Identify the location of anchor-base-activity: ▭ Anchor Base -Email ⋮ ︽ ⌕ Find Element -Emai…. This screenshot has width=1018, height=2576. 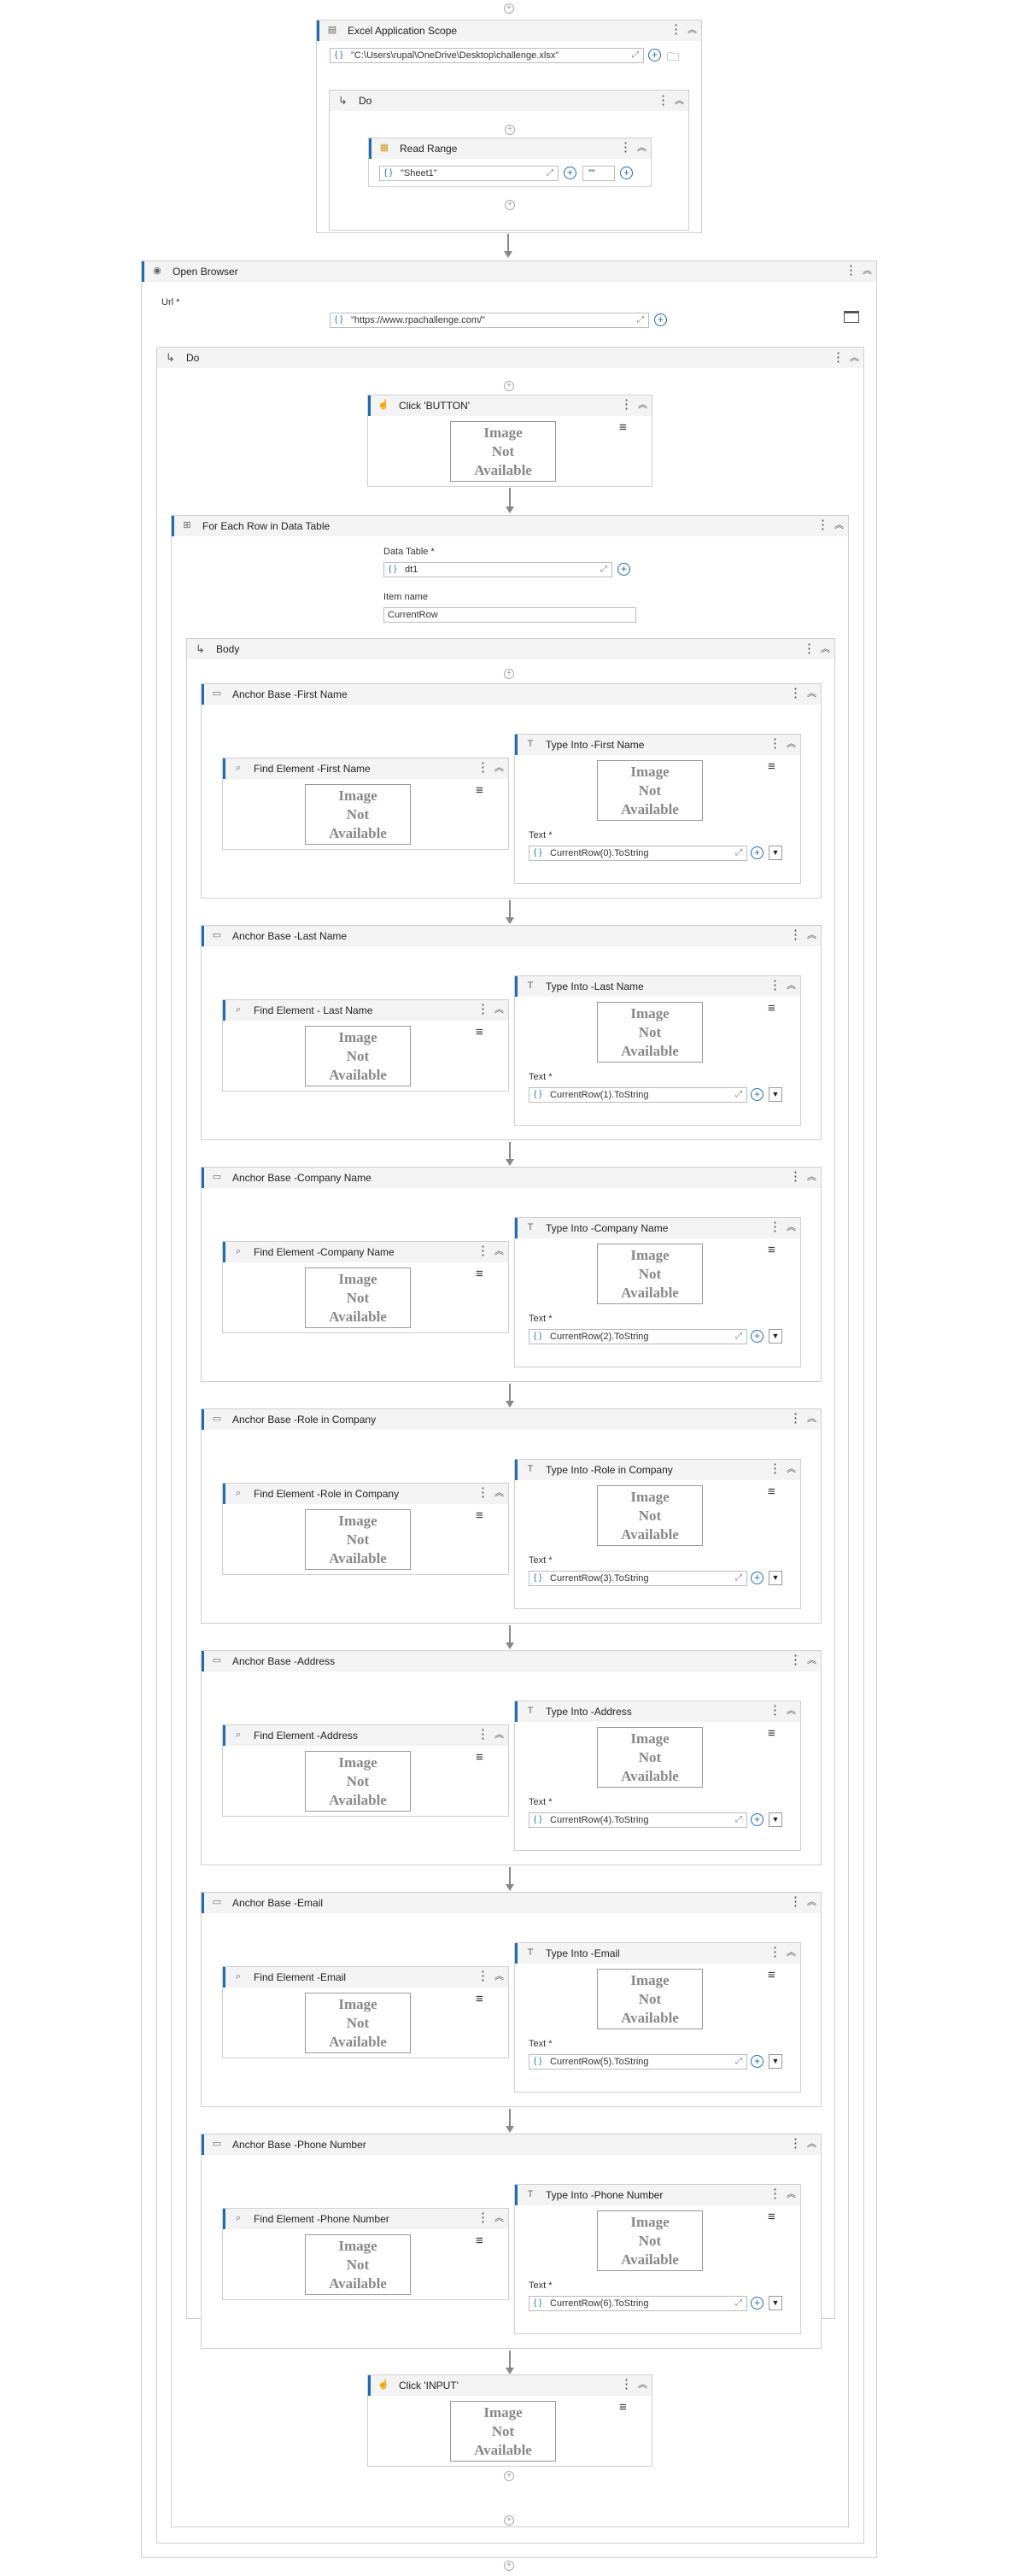
(511, 1999).